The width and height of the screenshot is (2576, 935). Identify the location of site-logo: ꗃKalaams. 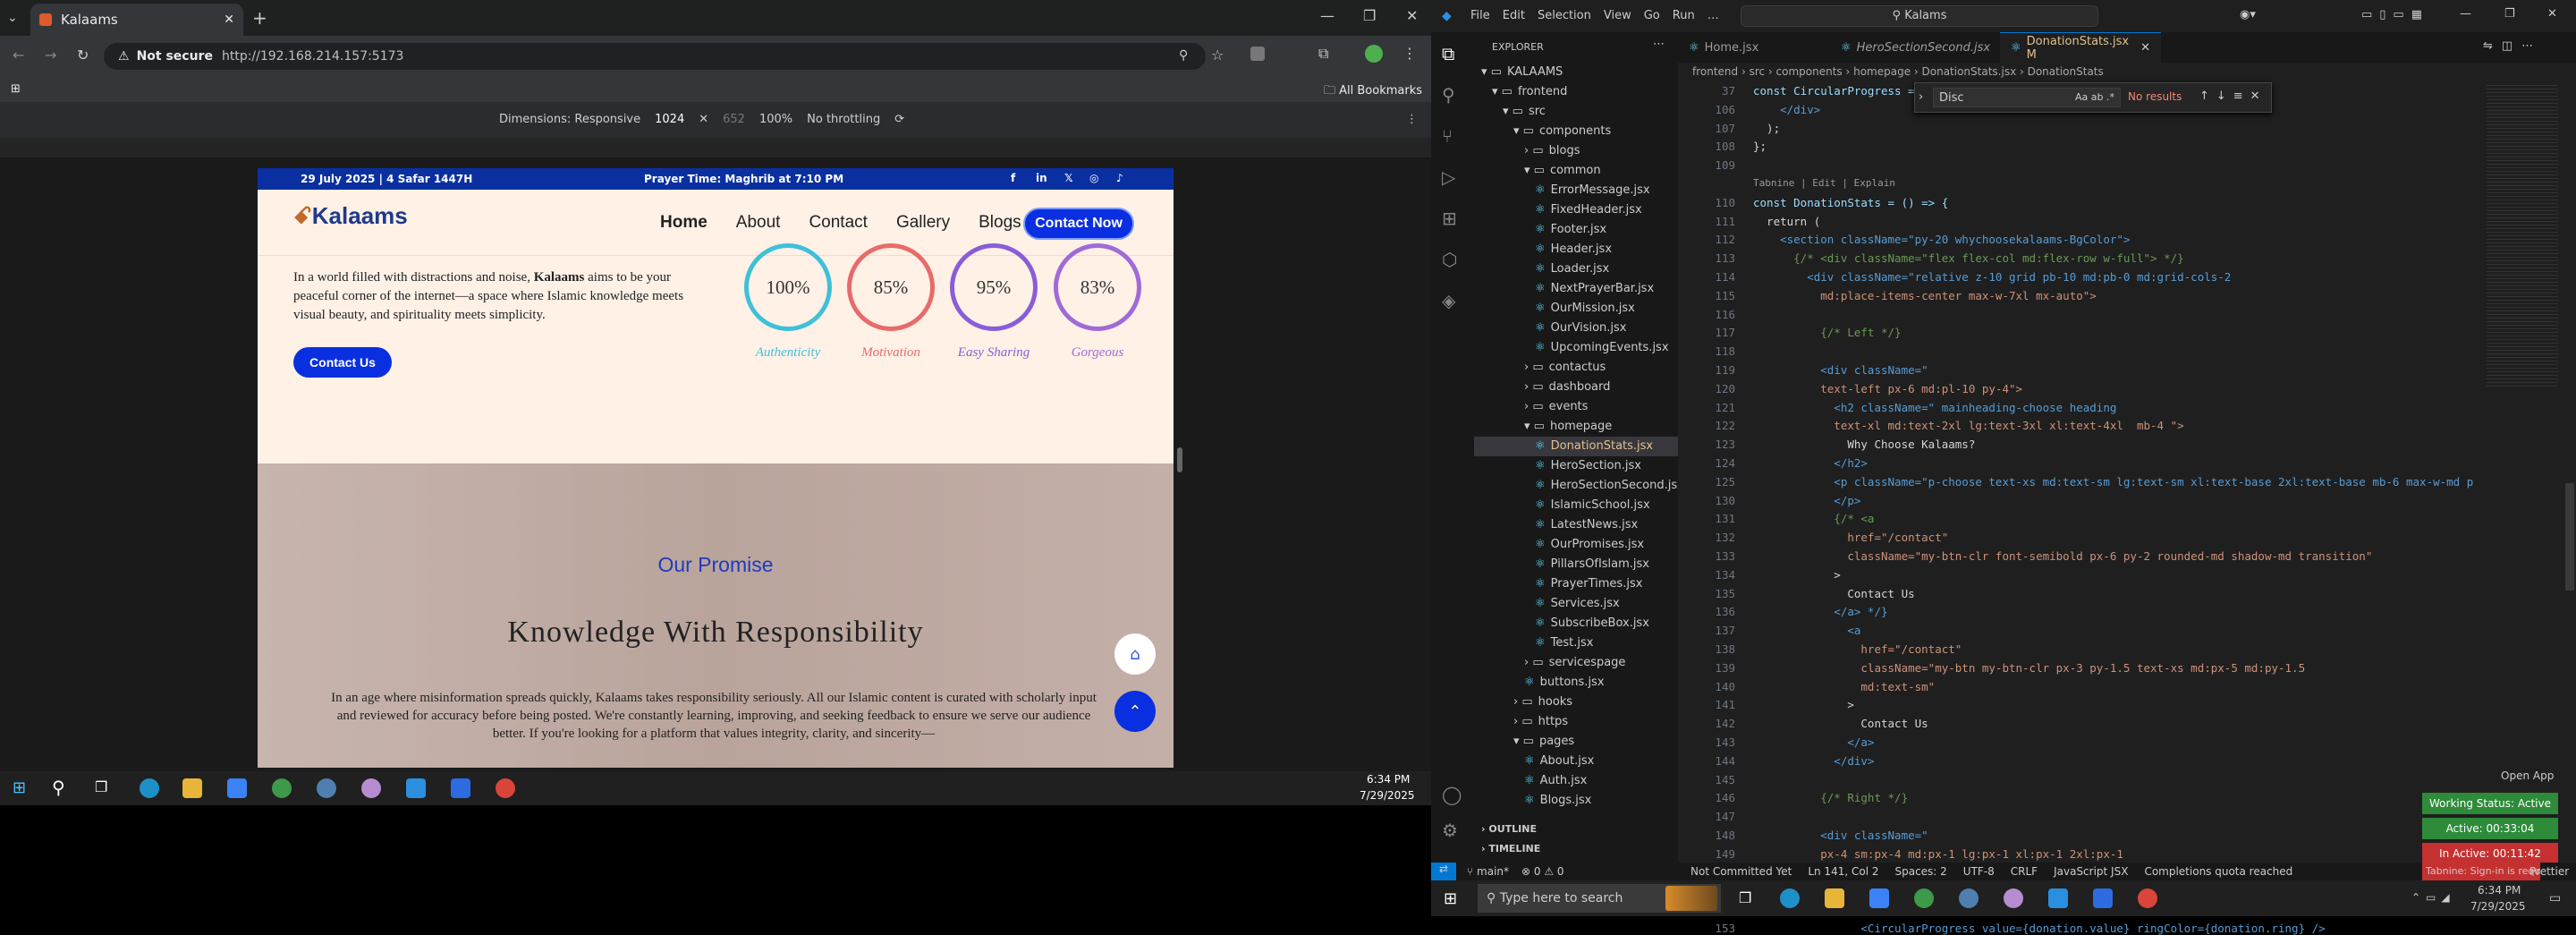
(350, 216).